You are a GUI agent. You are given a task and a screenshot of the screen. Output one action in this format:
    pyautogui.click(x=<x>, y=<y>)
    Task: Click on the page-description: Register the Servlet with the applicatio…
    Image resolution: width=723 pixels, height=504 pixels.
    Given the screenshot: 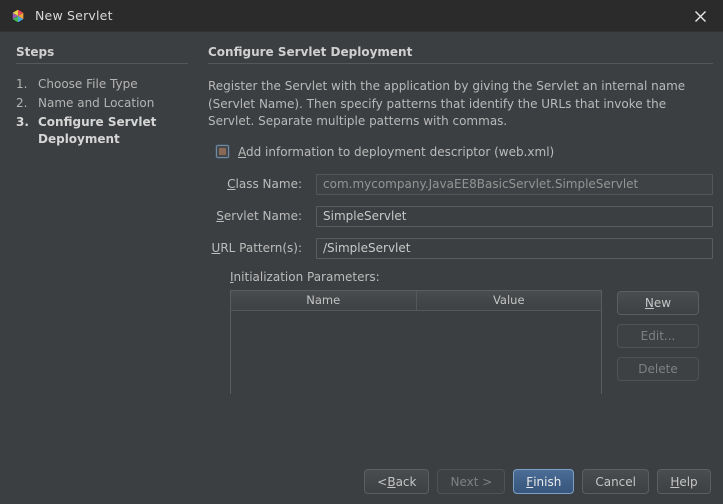 What is the action you would take?
    pyautogui.click(x=447, y=103)
    